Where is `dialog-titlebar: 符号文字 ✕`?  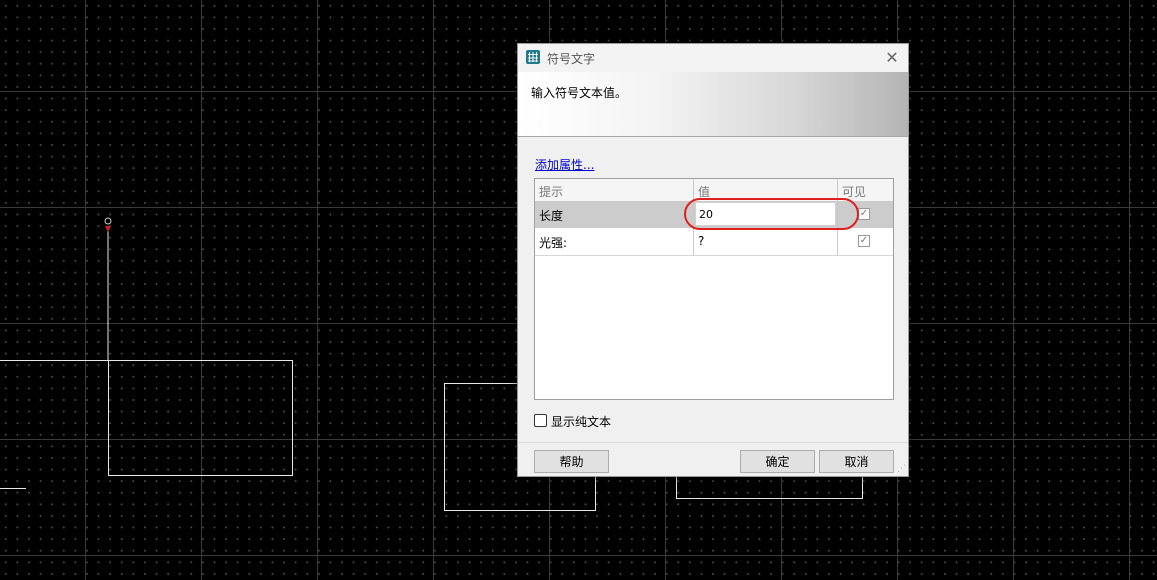 dialog-titlebar: 符号文字 ✕ is located at coordinates (713, 58).